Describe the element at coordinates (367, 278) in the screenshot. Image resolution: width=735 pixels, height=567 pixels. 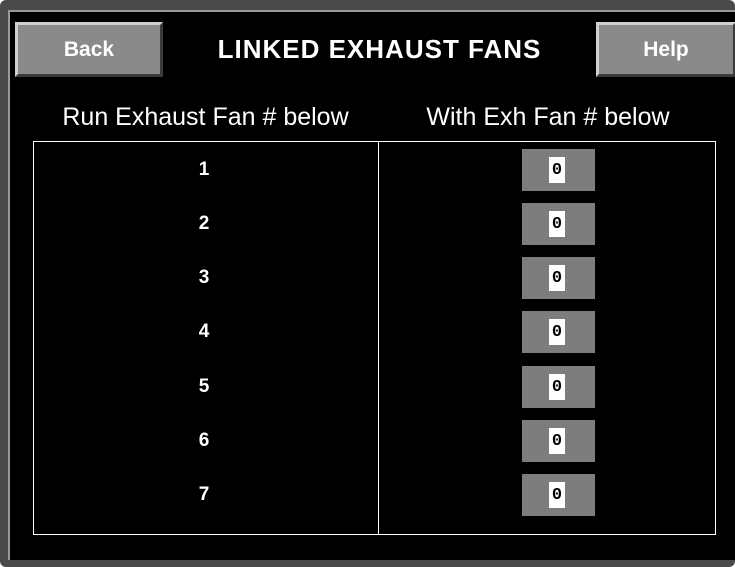
I see `table-row: 3 0` at that location.